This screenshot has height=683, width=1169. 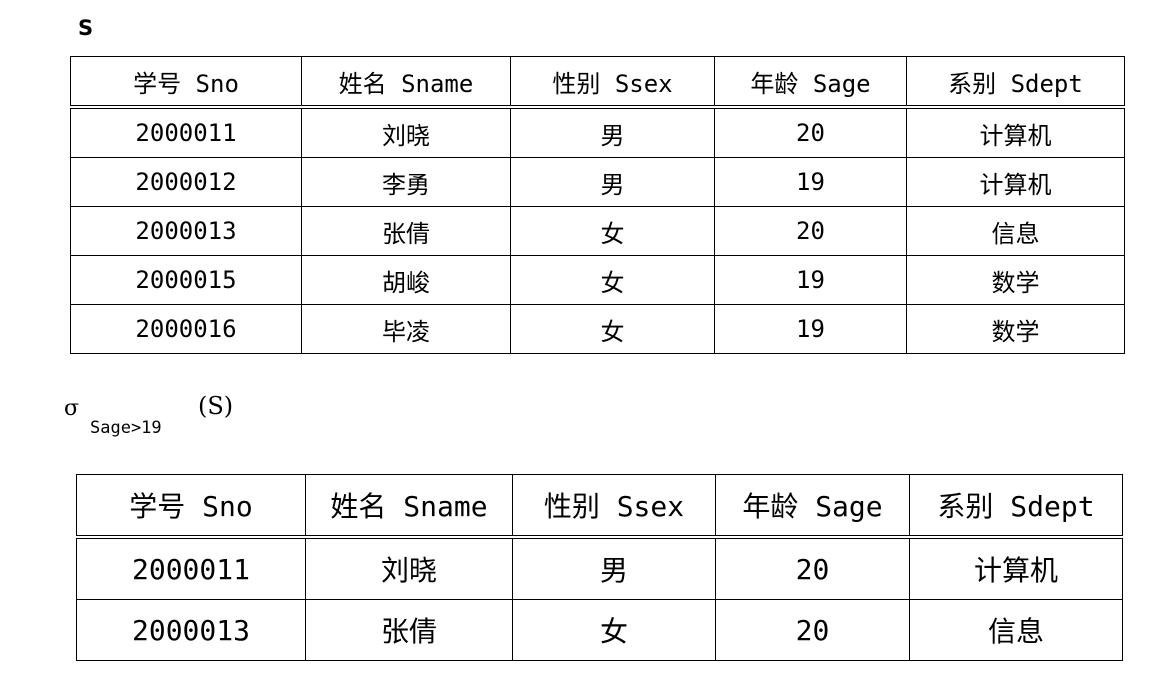 What do you see at coordinates (406, 182) in the screenshot?
I see `cell-sname: 李勇` at bounding box center [406, 182].